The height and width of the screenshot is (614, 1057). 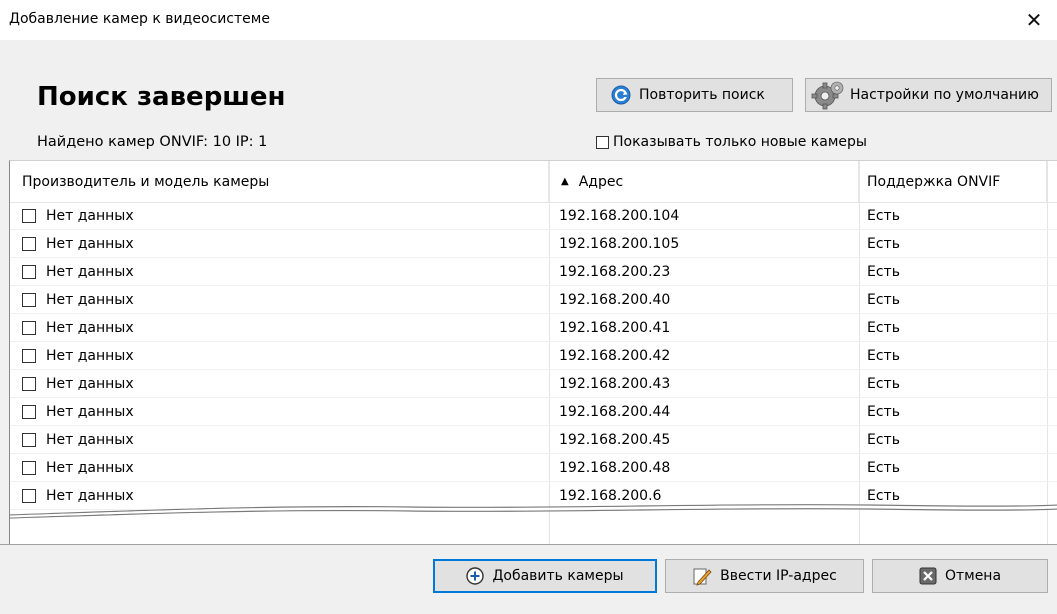 I want to click on enter-ip-button: Ввести IP-адрес, so click(x=764, y=576).